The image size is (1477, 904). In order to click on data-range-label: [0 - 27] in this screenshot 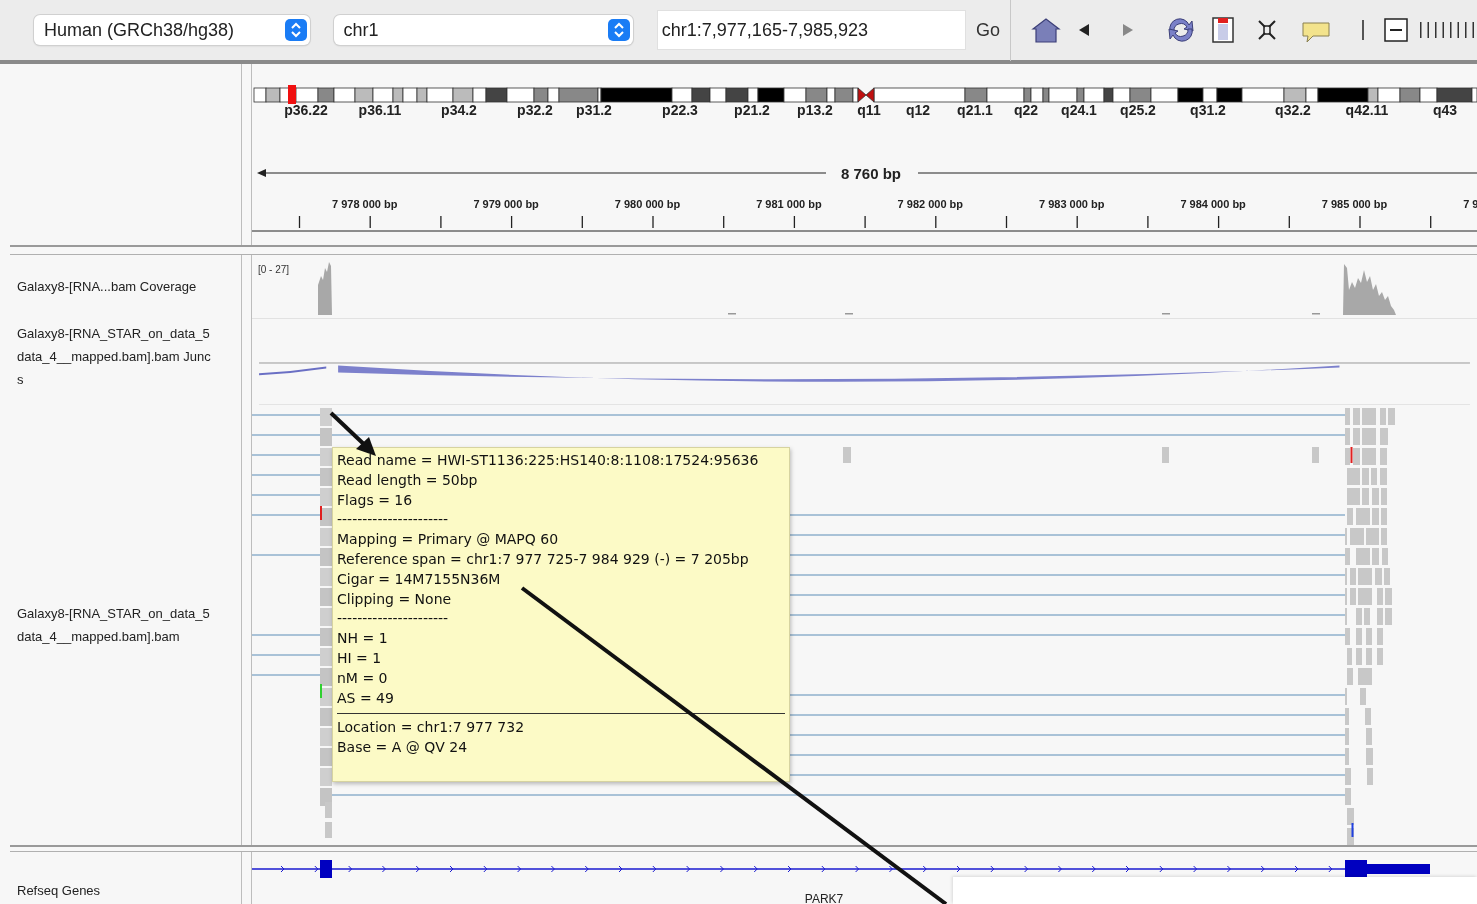, I will do `click(274, 269)`.